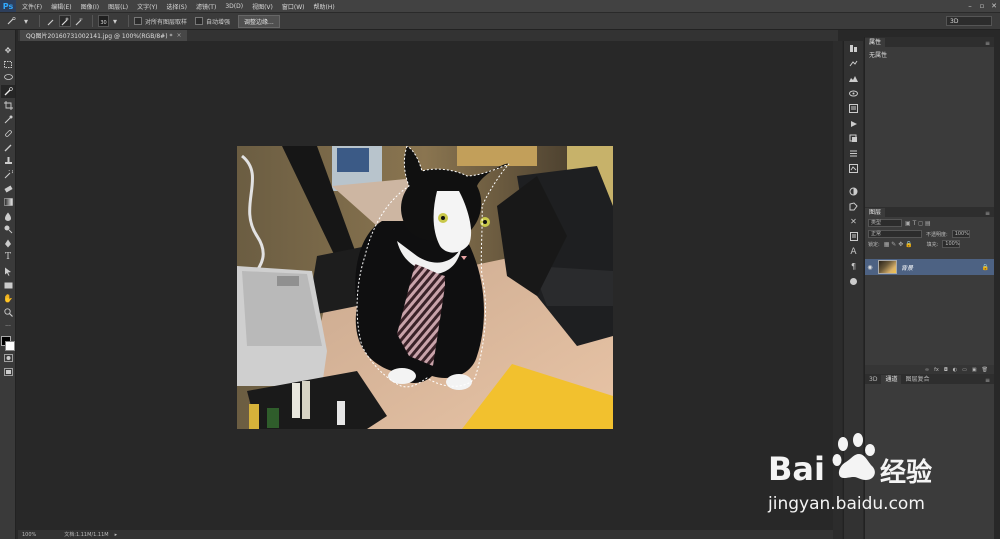  I want to click on maximize-button: ▫, so click(982, 6).